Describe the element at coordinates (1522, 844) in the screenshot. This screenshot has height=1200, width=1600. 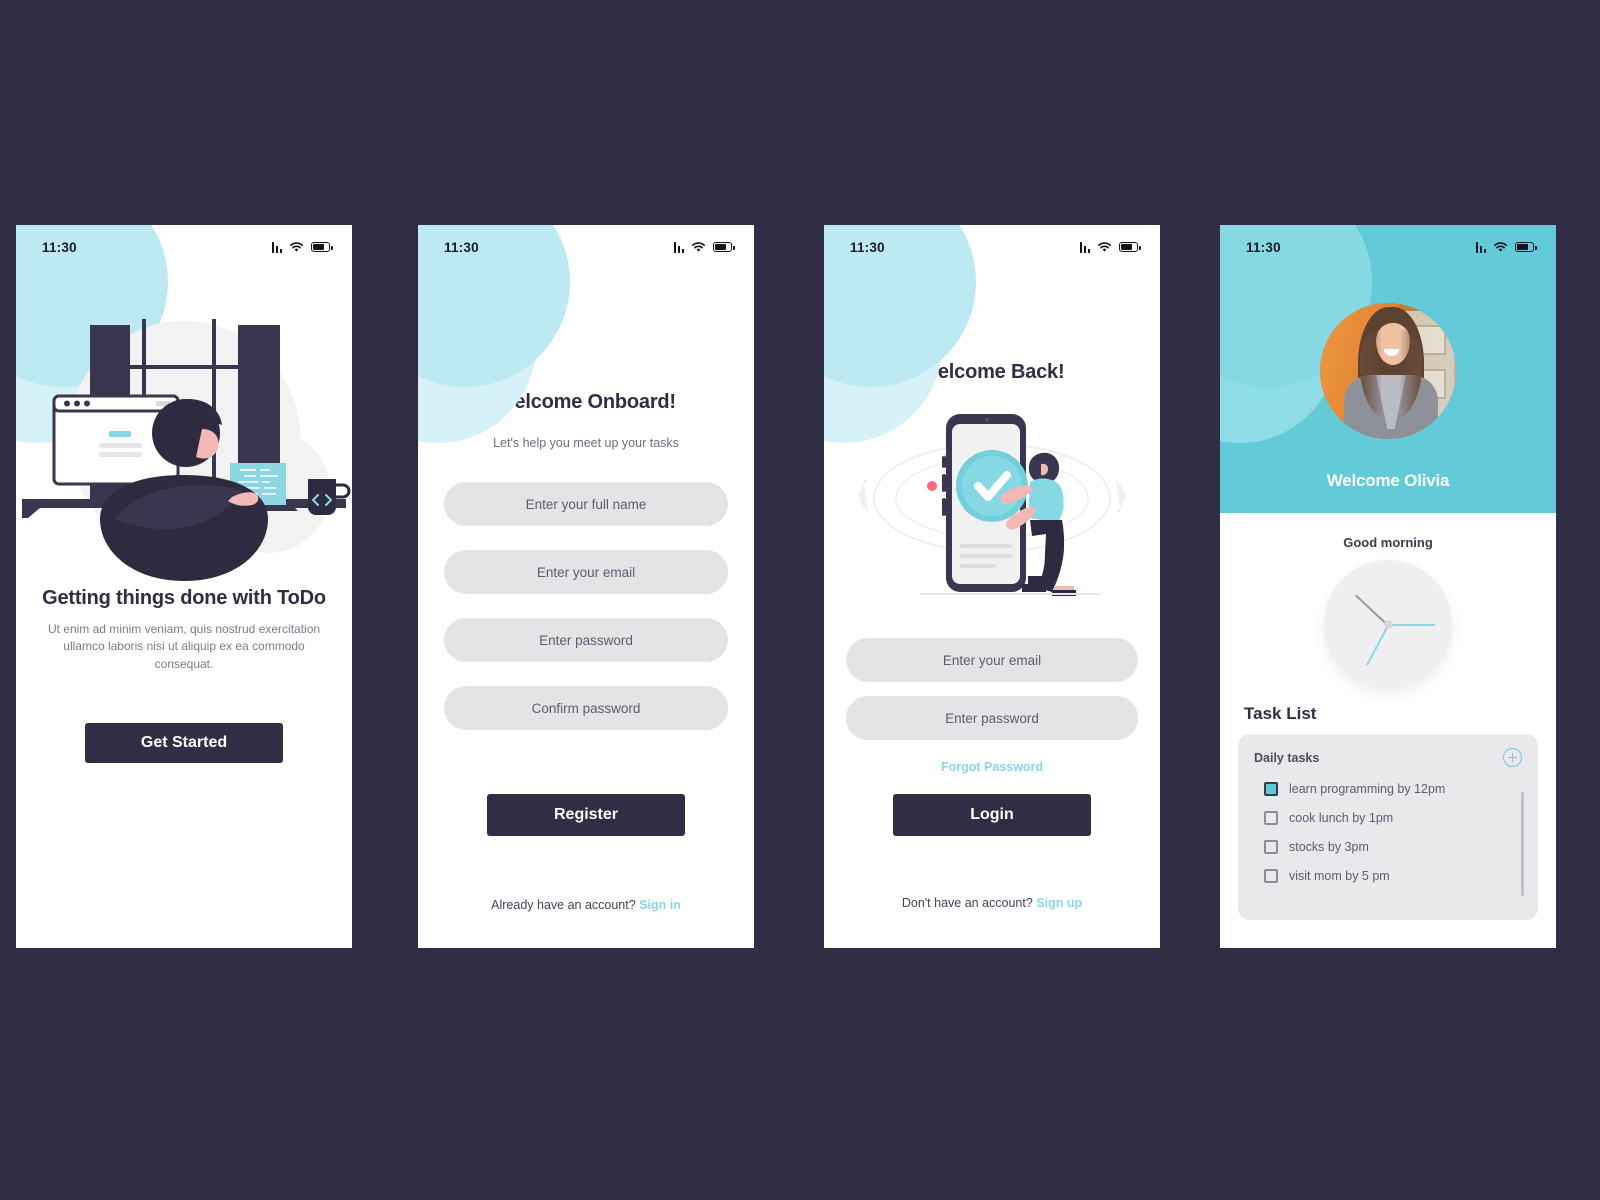
I see `task-list-scrollbar` at that location.